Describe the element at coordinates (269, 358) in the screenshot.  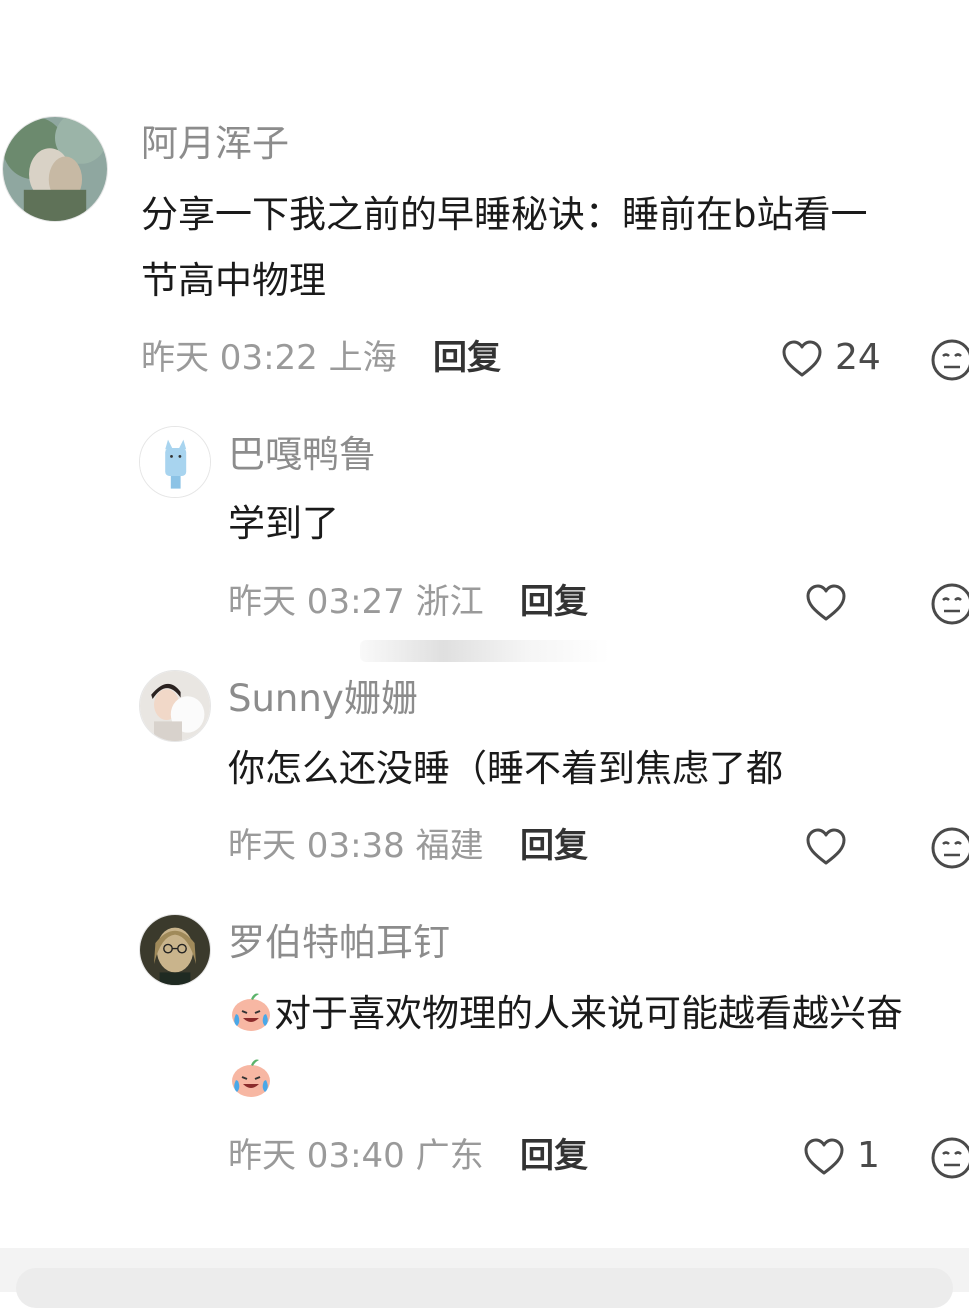
I see `comment-time-location: 昨天 03:22 上海` at that location.